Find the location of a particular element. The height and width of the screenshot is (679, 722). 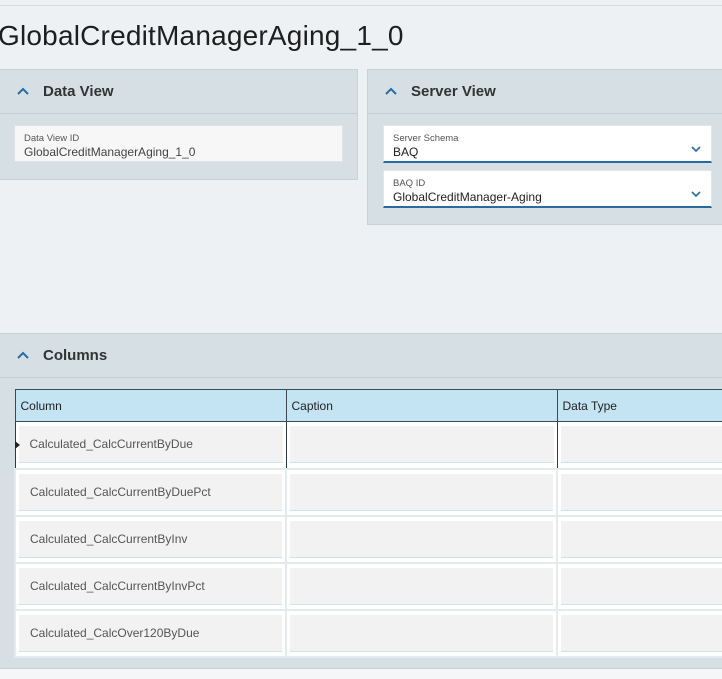

columns-title: Columns is located at coordinates (75, 355).